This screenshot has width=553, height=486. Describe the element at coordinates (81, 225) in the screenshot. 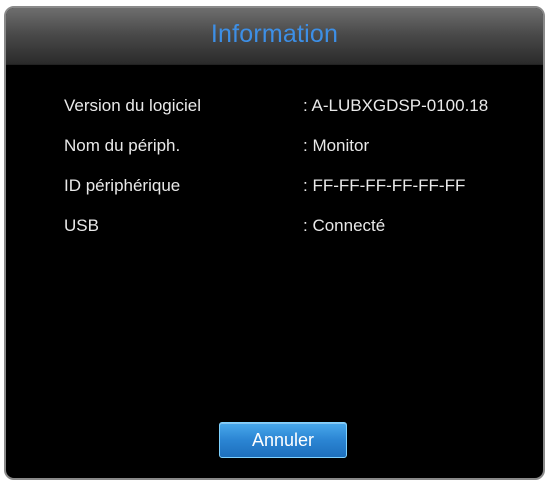

I see `info-label: USB` at that location.